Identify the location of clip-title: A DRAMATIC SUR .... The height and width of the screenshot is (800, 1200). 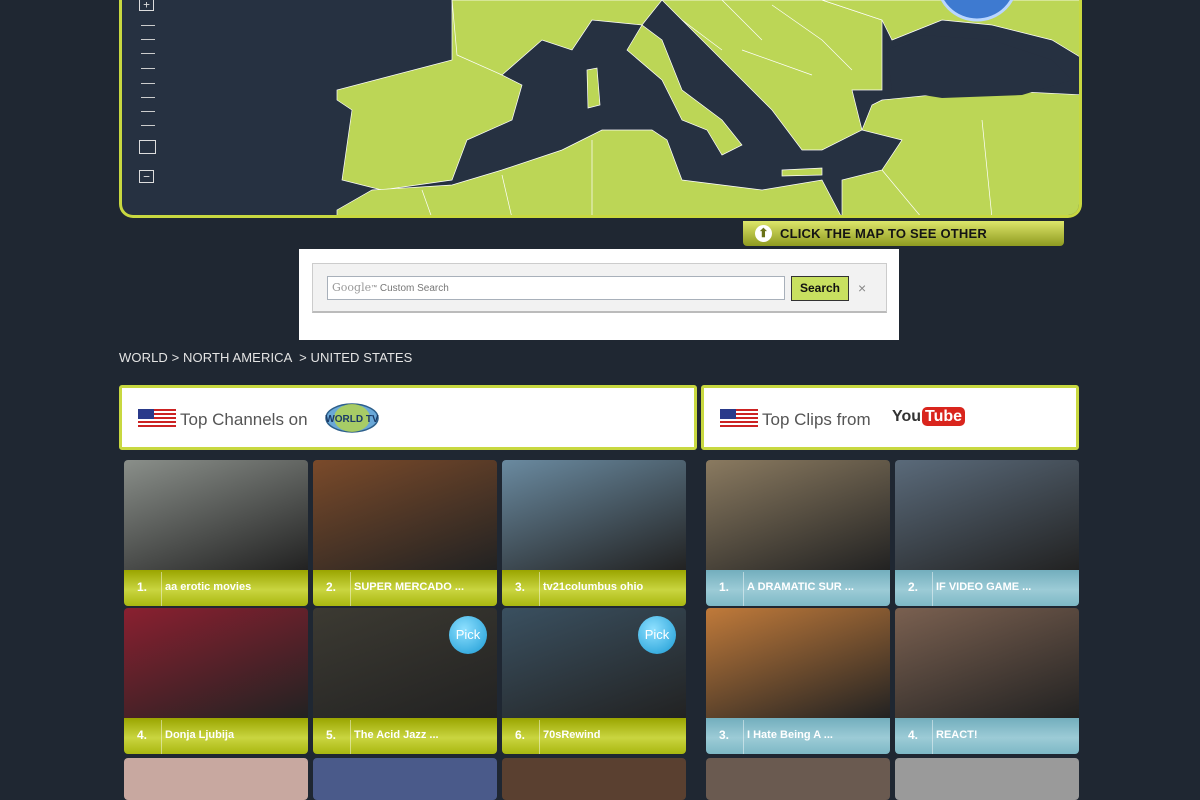
(800, 587).